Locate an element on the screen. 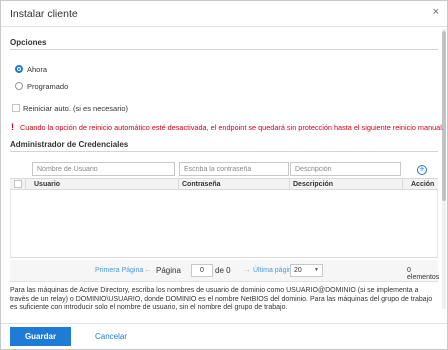 The width and height of the screenshot is (448, 350). auto-restart-label: Reiniciar auto. (si es necesario) is located at coordinates (76, 108).